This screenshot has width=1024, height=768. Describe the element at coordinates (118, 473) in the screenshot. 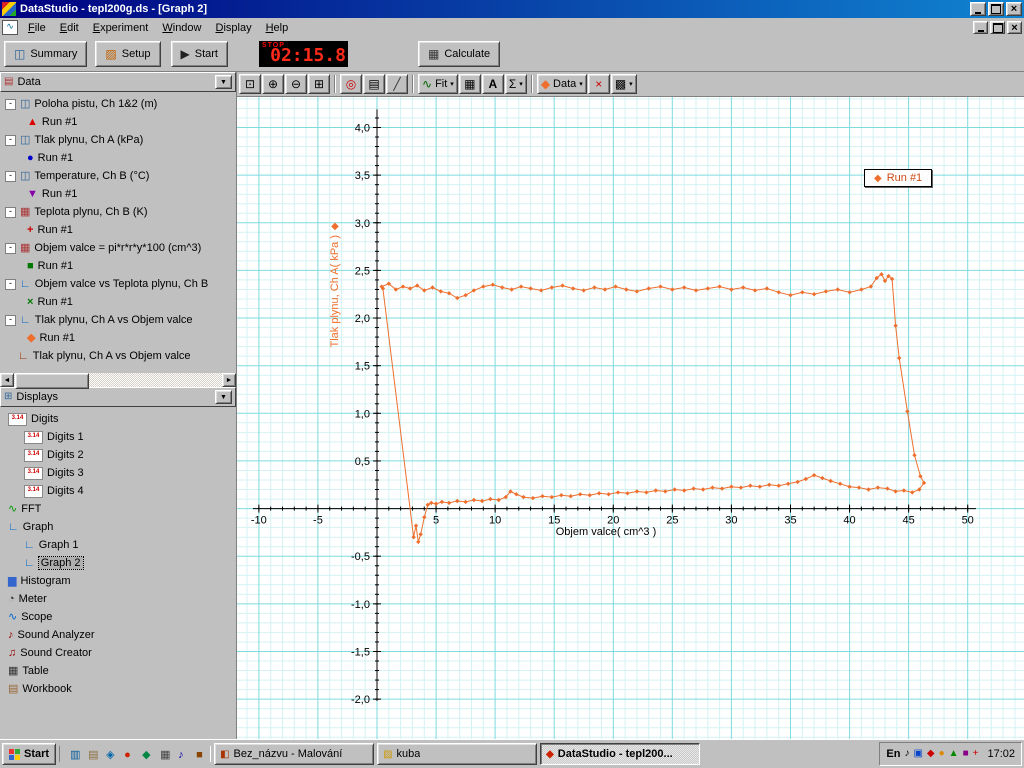

I see `display-item-digits-3: 3.14 Digits 3` at that location.